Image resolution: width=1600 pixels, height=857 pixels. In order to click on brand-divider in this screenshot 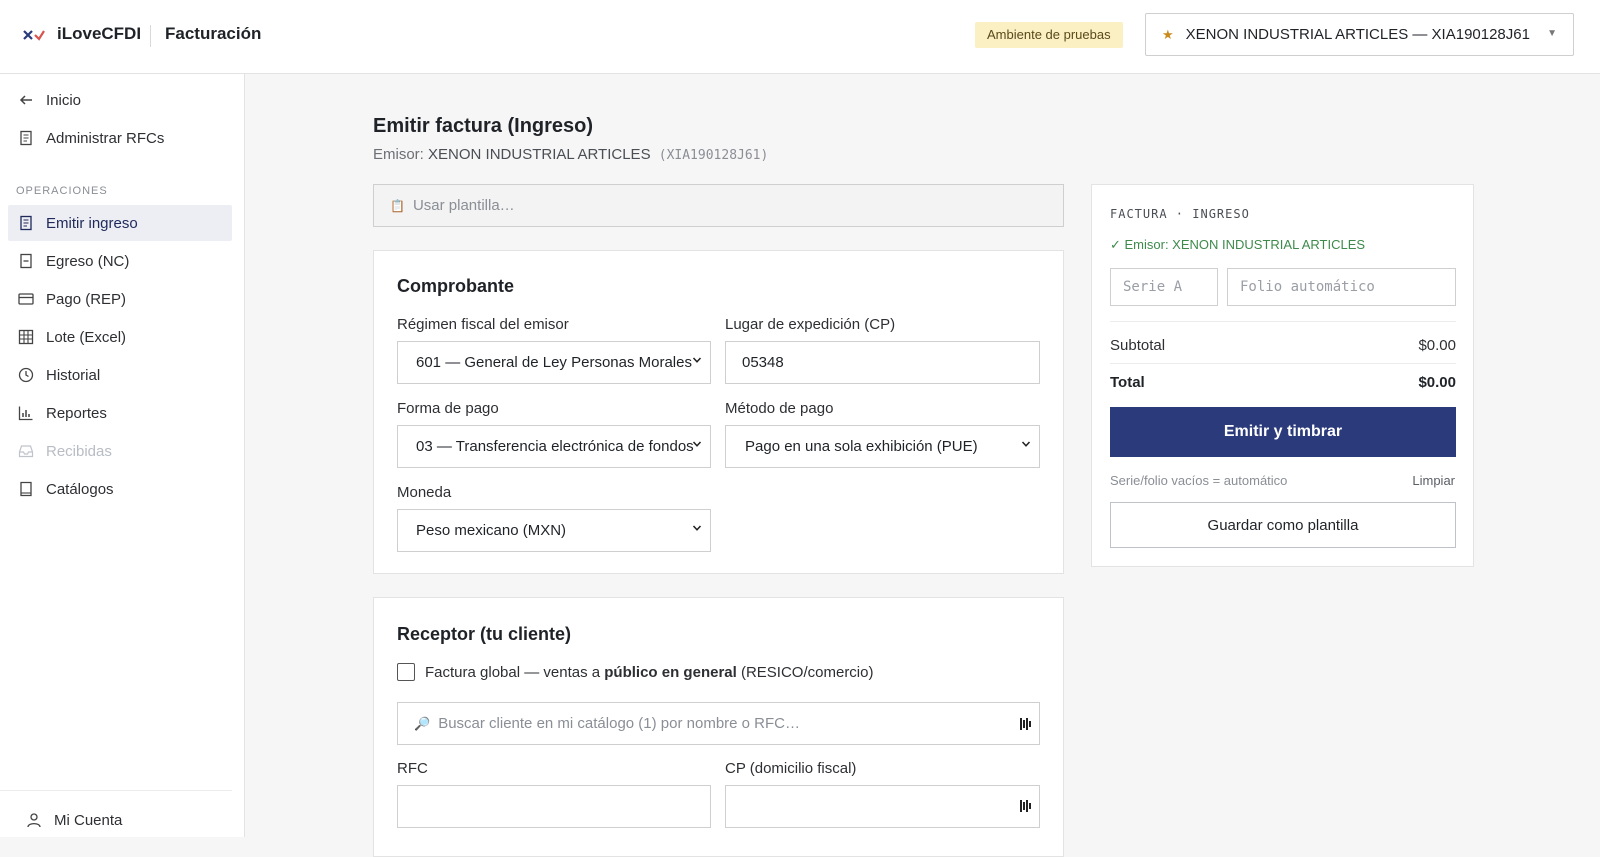, I will do `click(150, 36)`.